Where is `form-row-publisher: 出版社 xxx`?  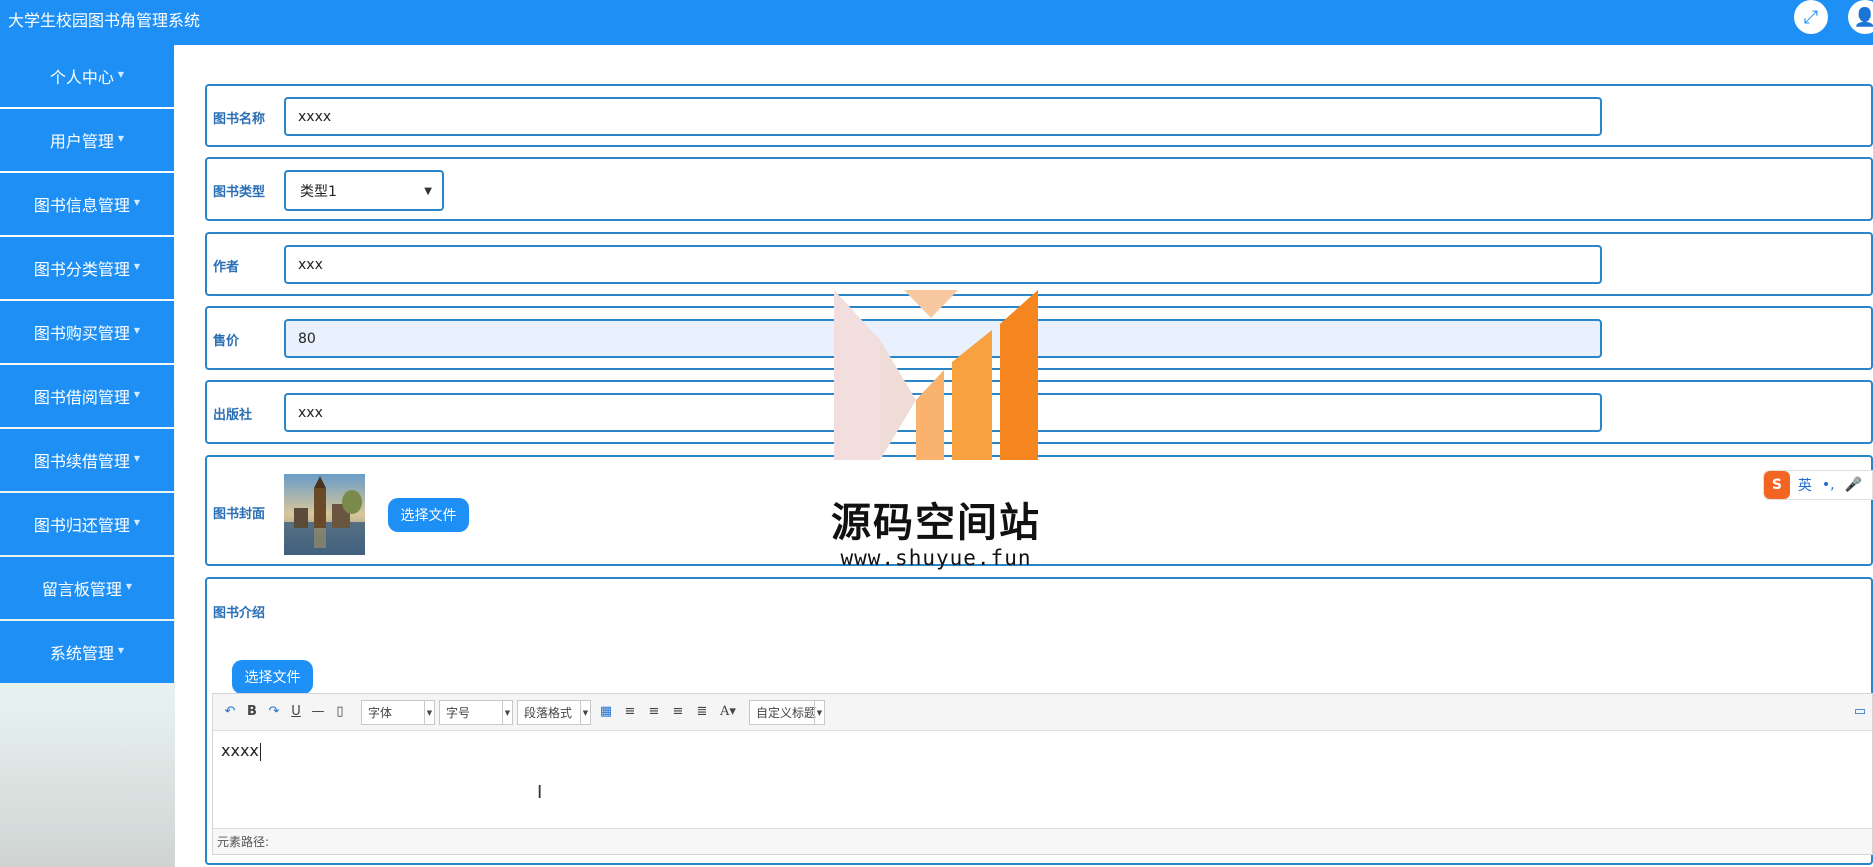
form-row-publisher: 出版社 xxx is located at coordinates (1039, 412).